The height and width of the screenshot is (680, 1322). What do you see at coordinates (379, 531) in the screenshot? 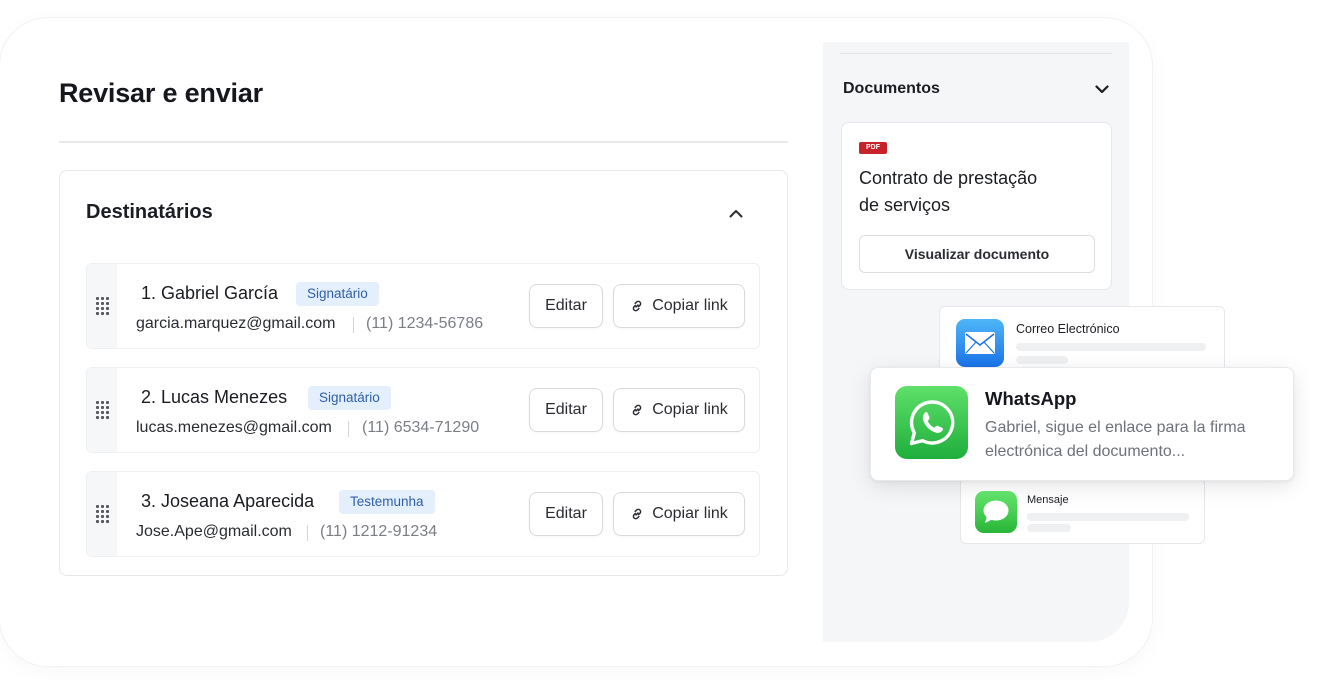
I see `recipient-phone: (11) 1212-91234` at bounding box center [379, 531].